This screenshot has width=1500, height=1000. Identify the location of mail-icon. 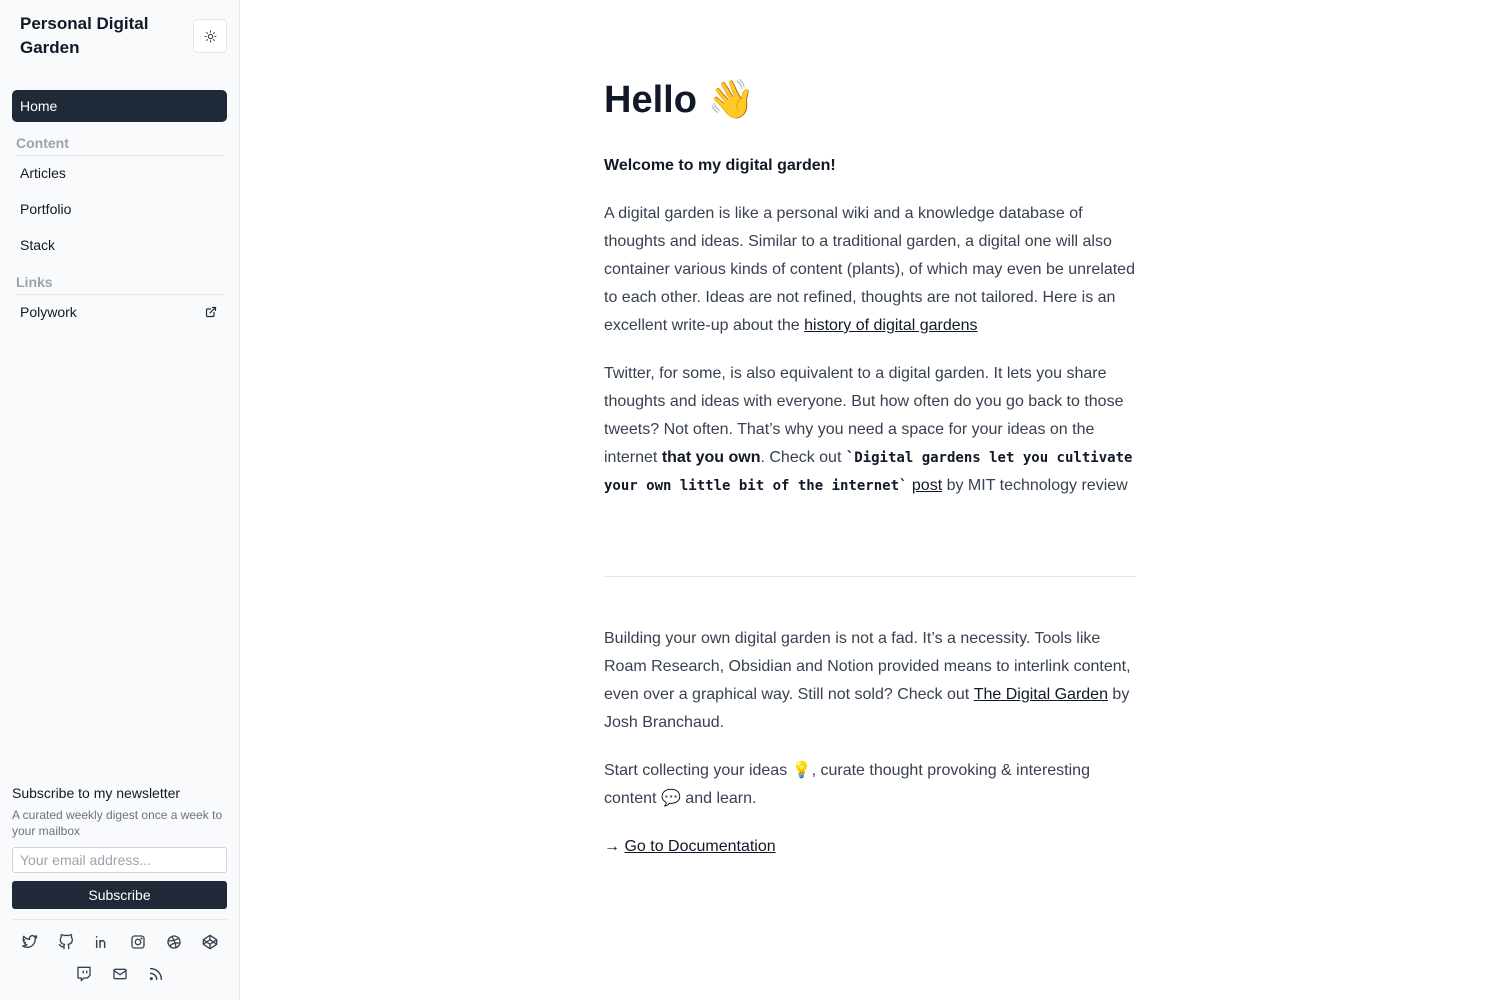
(120, 974).